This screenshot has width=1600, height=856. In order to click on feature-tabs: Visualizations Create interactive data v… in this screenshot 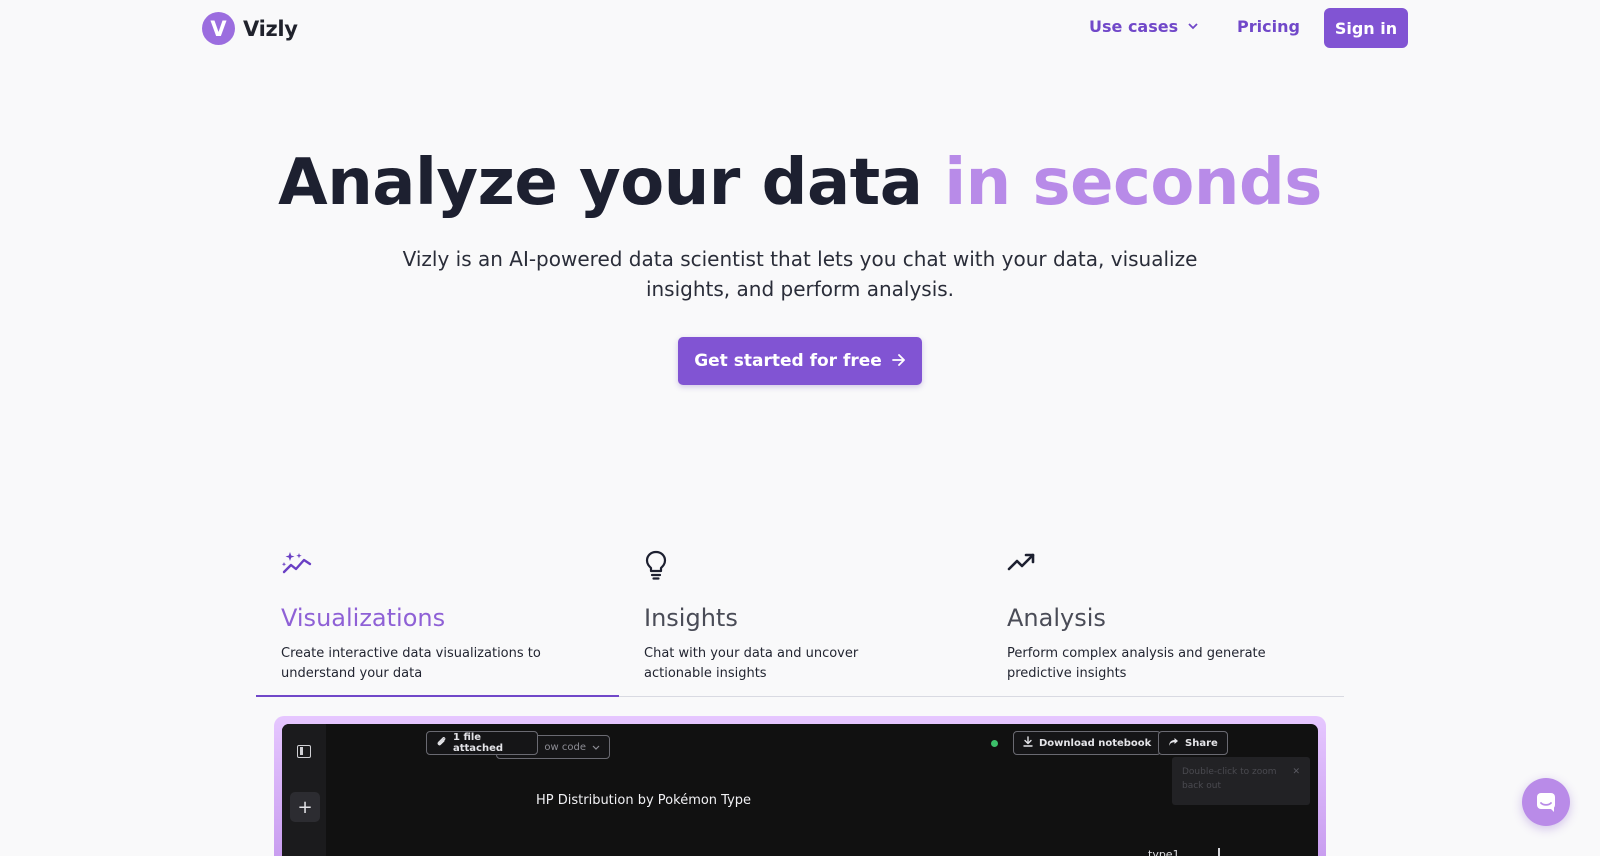, I will do `click(800, 624)`.